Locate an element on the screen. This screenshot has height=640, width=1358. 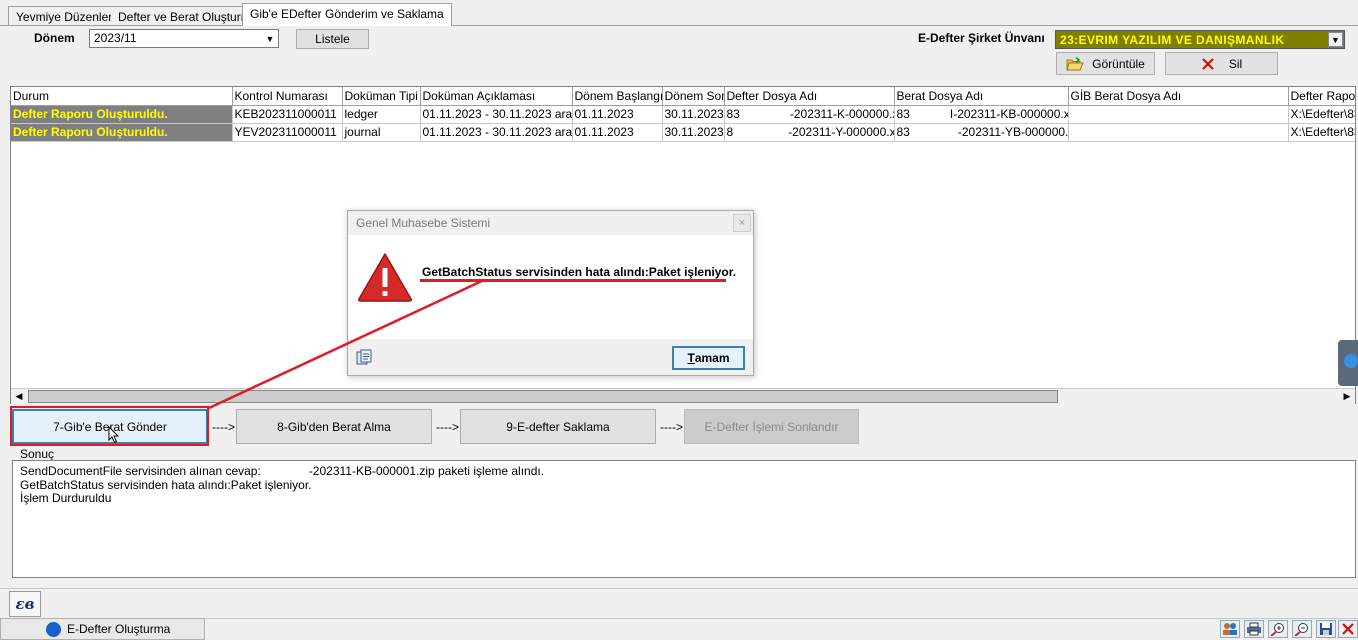
zoom-out-icon is located at coordinates (1302, 629).